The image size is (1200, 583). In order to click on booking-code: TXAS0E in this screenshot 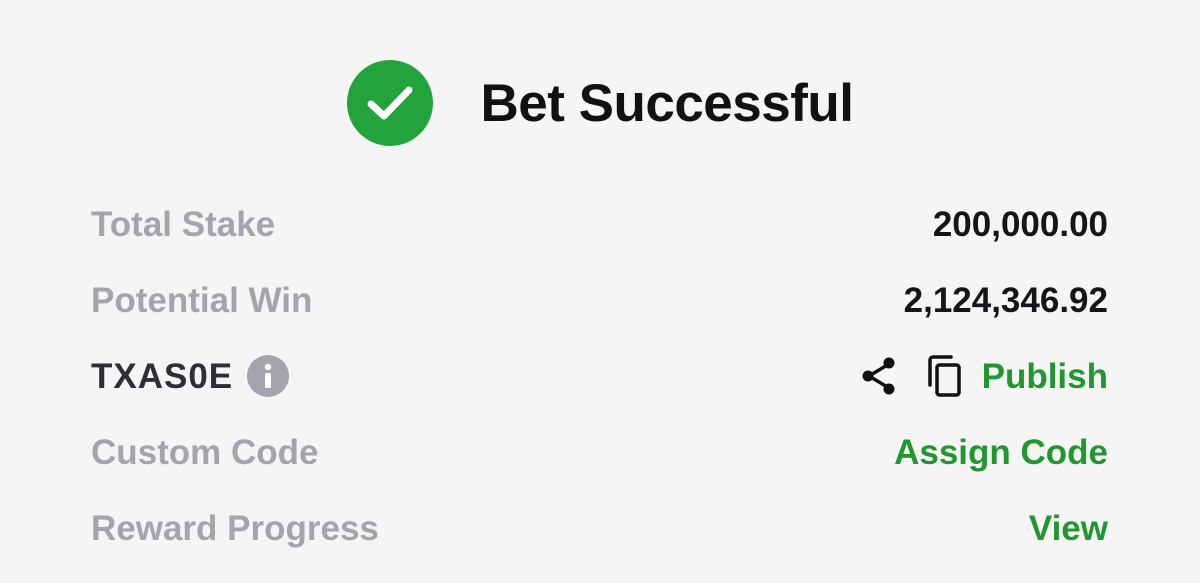, I will do `click(162, 376)`.